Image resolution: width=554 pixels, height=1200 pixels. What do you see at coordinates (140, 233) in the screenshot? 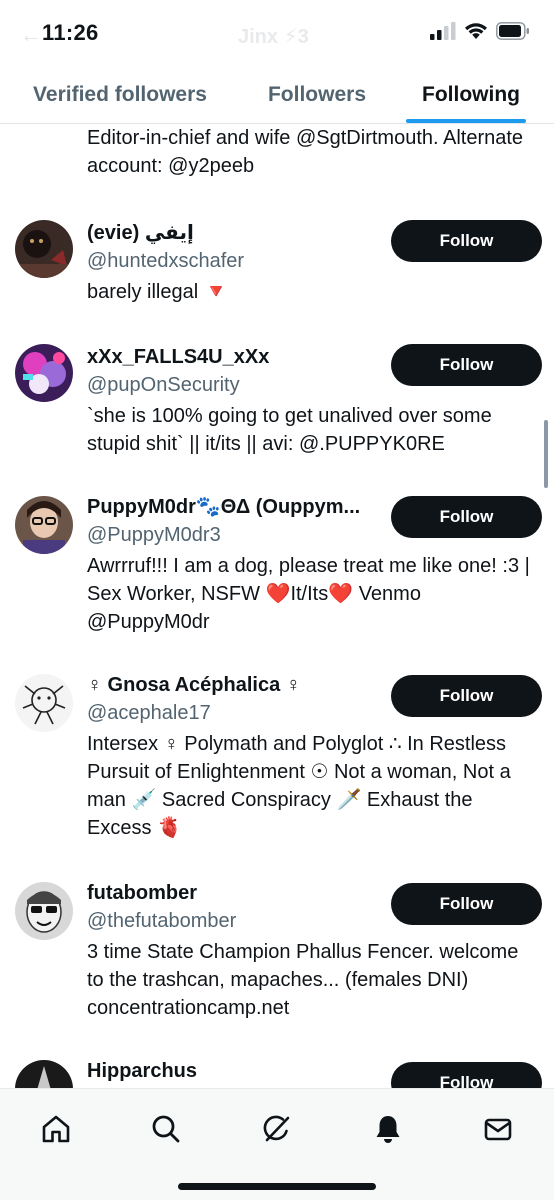
I see `user-display-name: (evie) إيفي` at bounding box center [140, 233].